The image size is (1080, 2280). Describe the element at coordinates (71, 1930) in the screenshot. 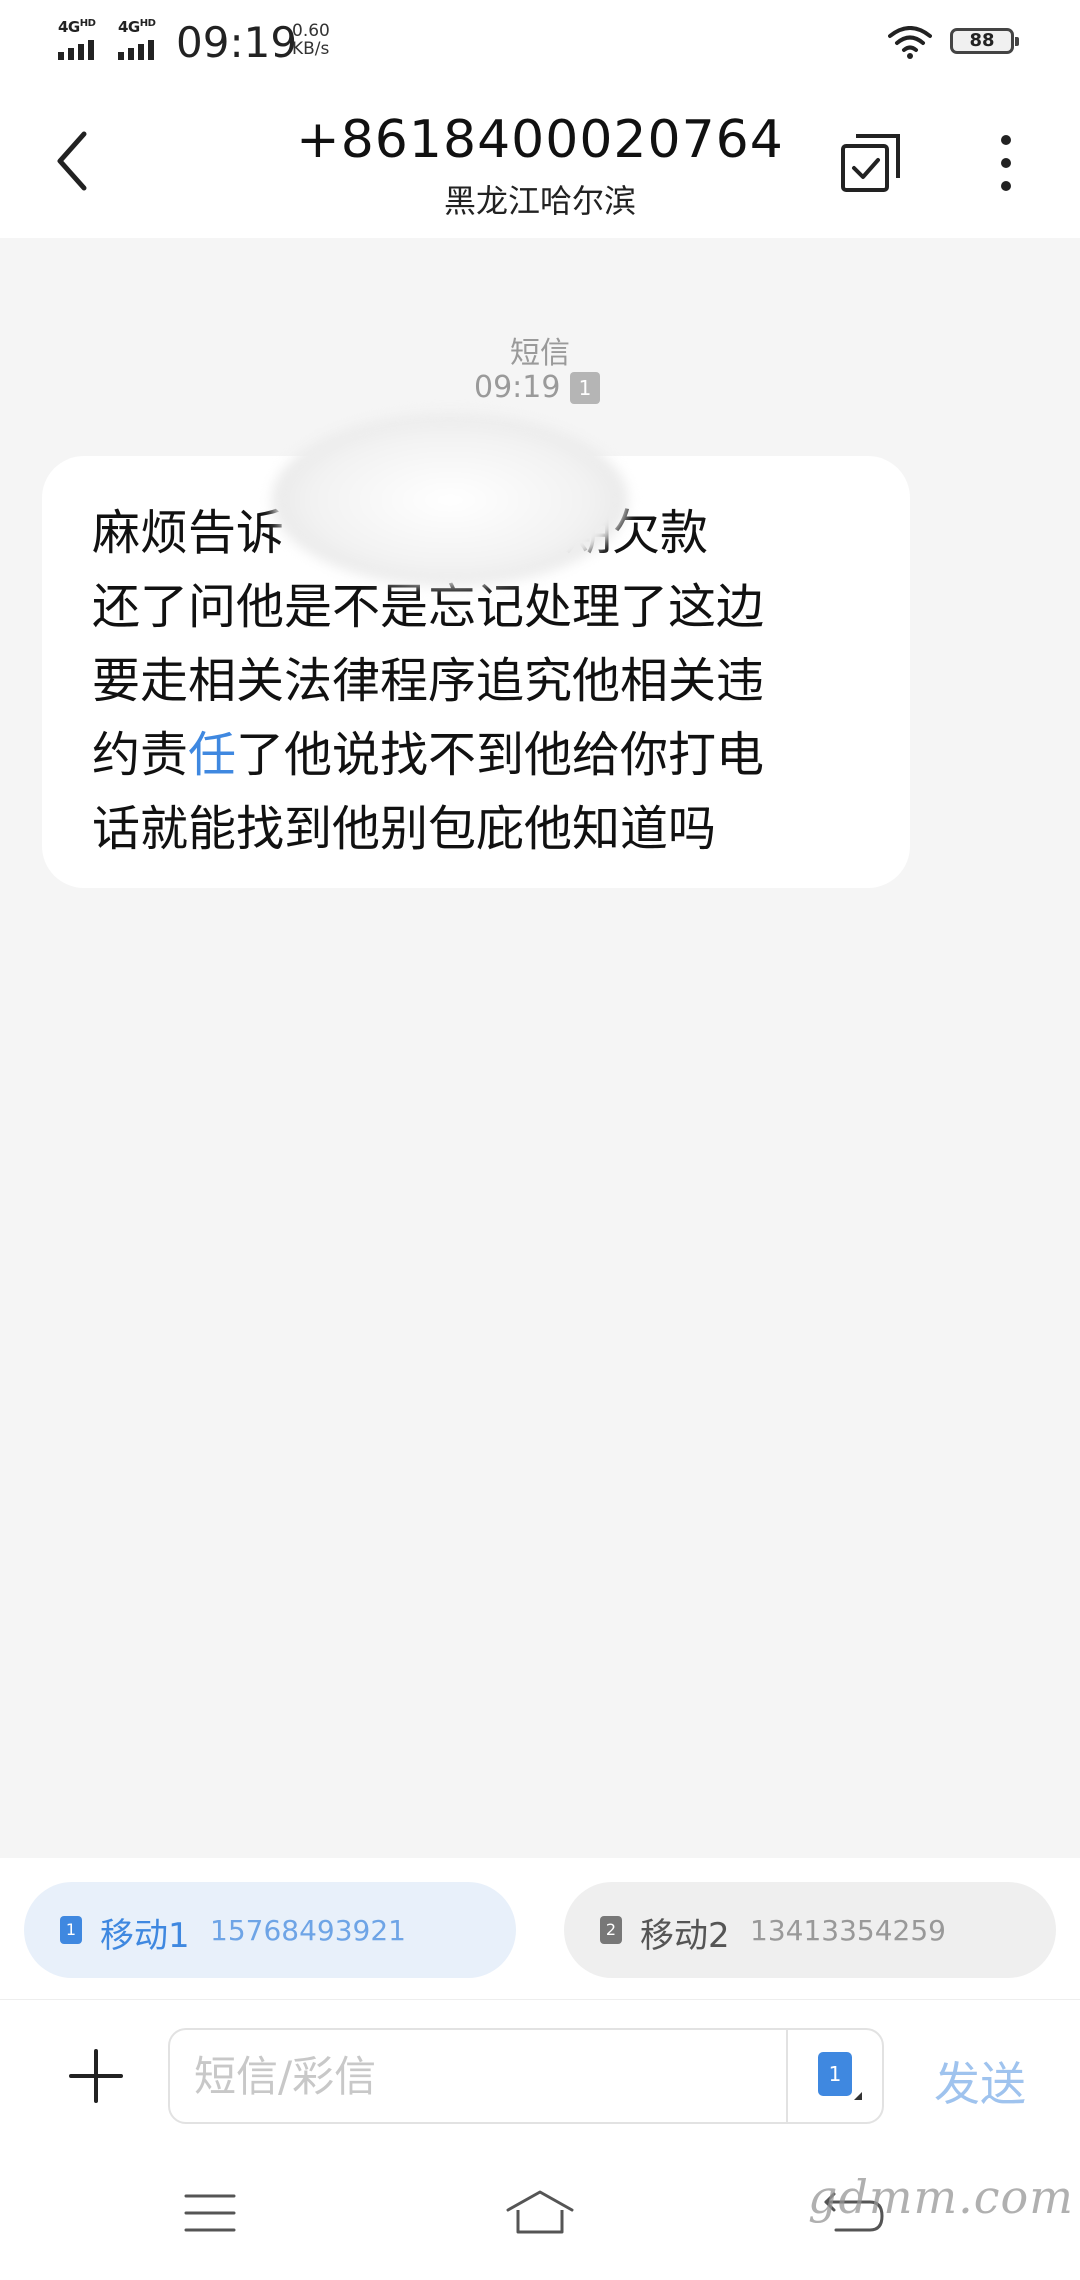

I see `sim-card-icon: 1` at that location.